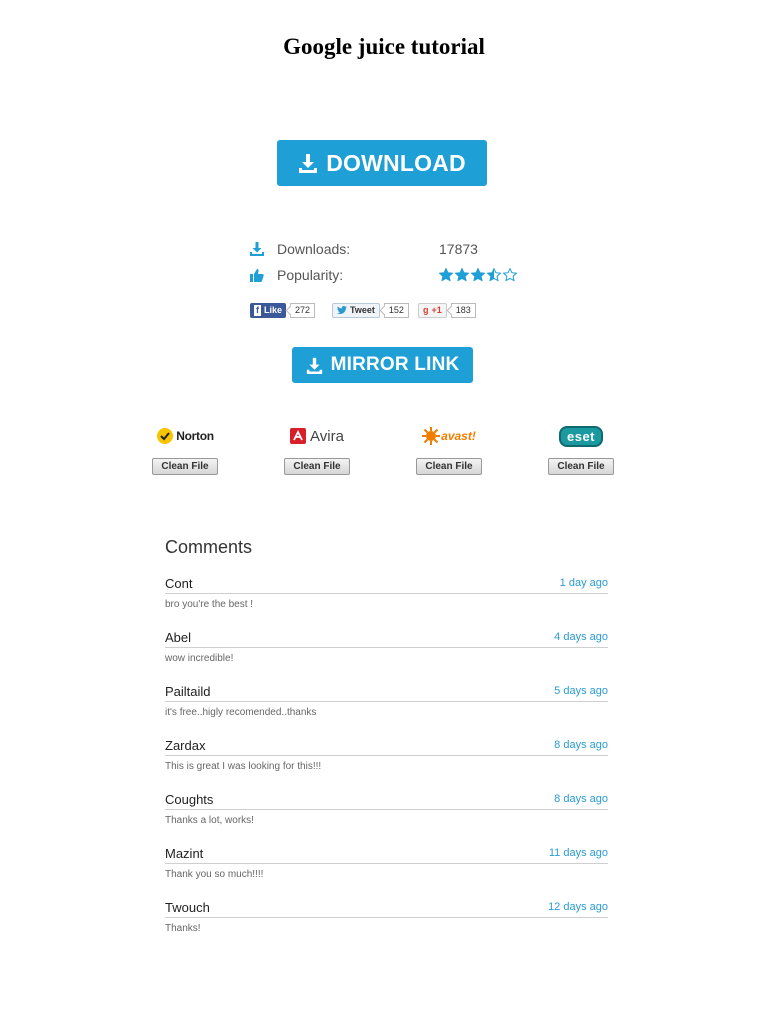 This screenshot has height=1024, width=768. Describe the element at coordinates (243, 766) in the screenshot. I see `comment-text: This is great I was looking for this!!!` at that location.